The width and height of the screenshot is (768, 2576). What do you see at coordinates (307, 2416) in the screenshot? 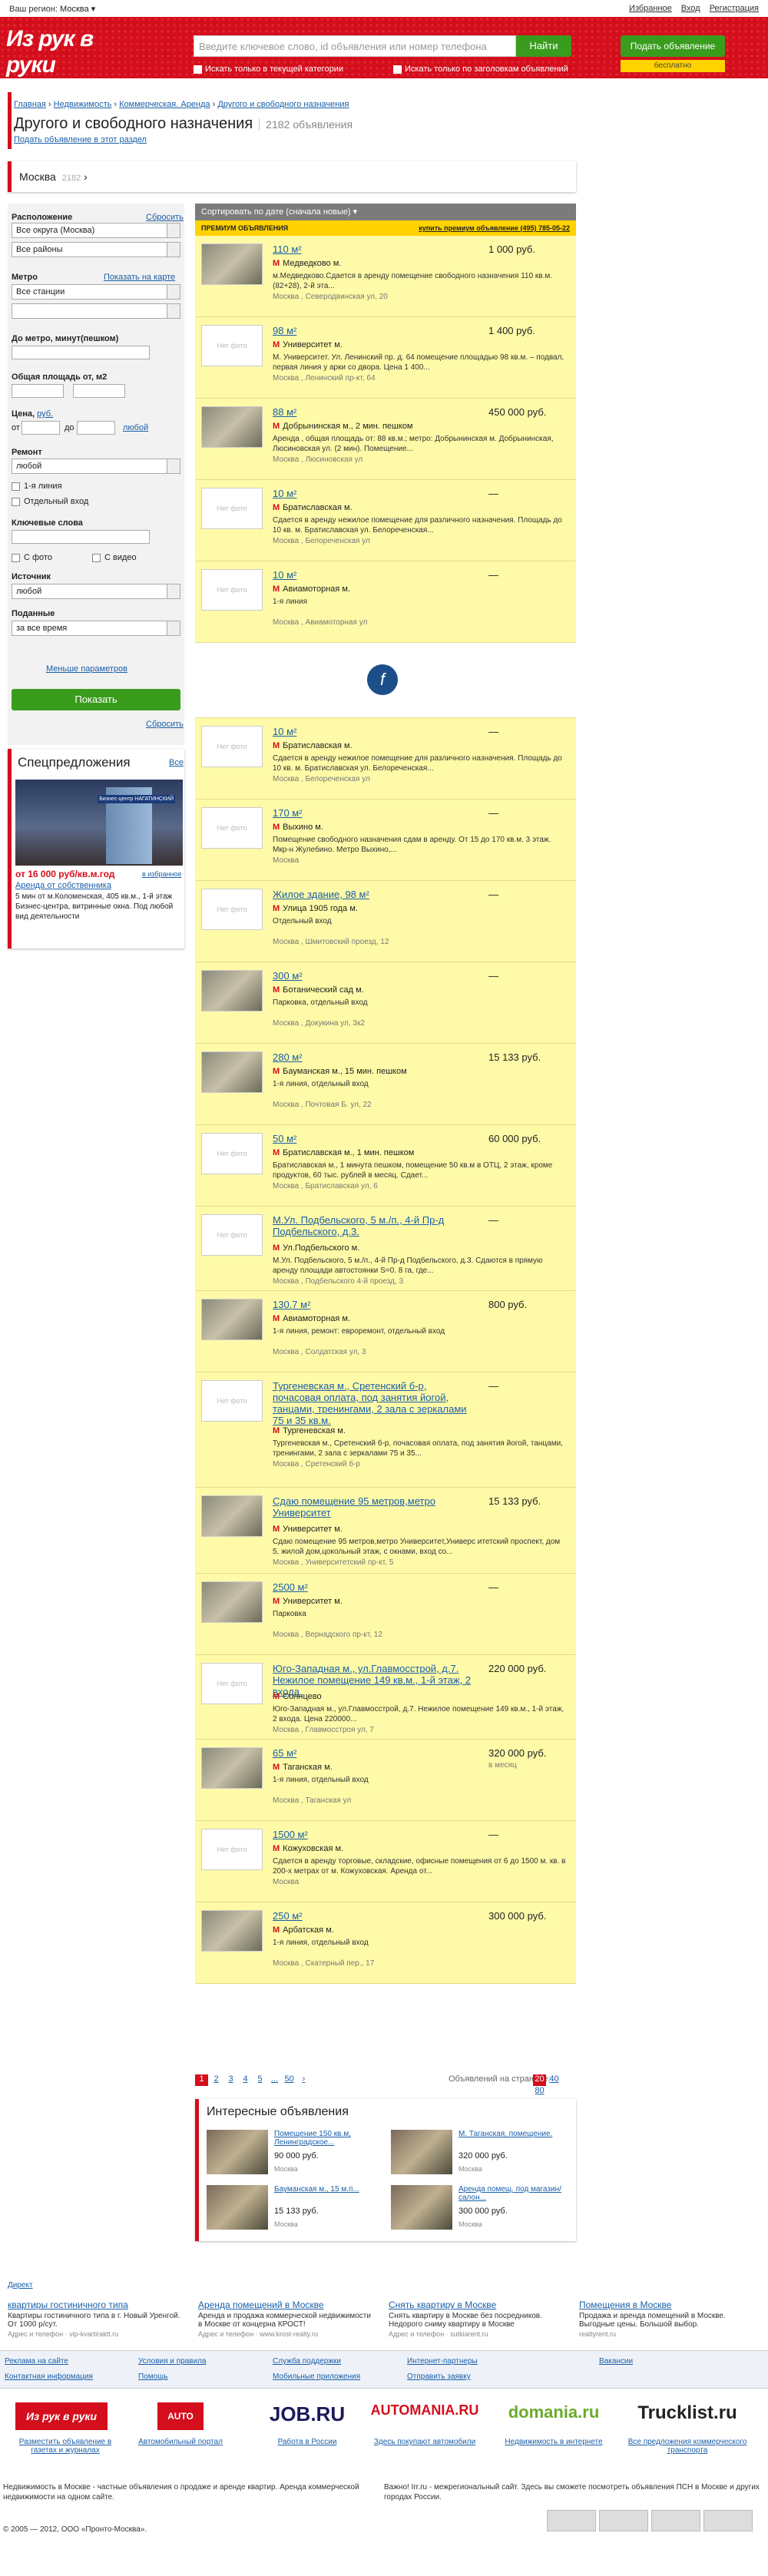
I see `partner-logo: JOB.RU` at bounding box center [307, 2416].